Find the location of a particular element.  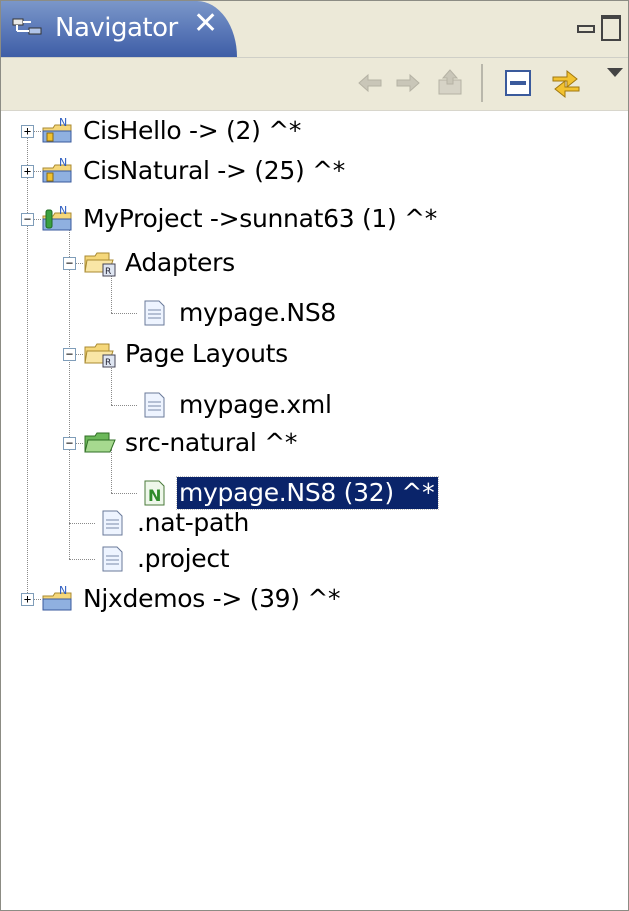

tree-item-label: Page Layouts is located at coordinates (206, 353).